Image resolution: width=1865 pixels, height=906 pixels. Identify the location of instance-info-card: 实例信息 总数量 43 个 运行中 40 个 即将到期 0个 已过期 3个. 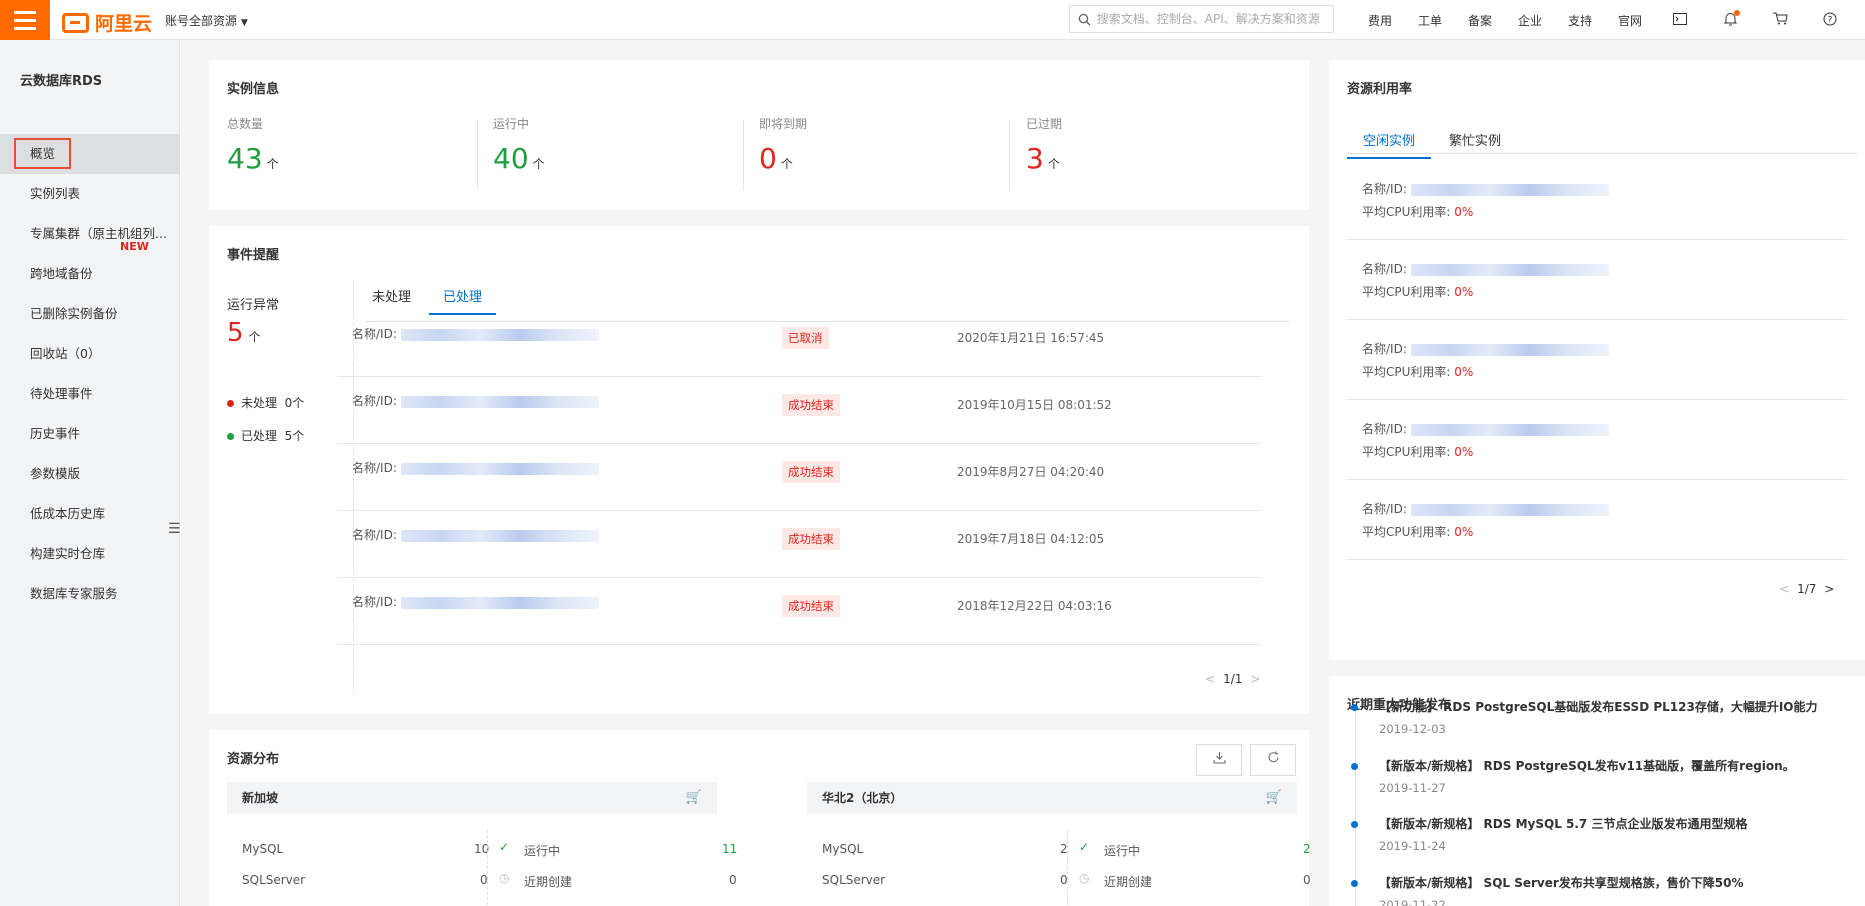
(759, 135).